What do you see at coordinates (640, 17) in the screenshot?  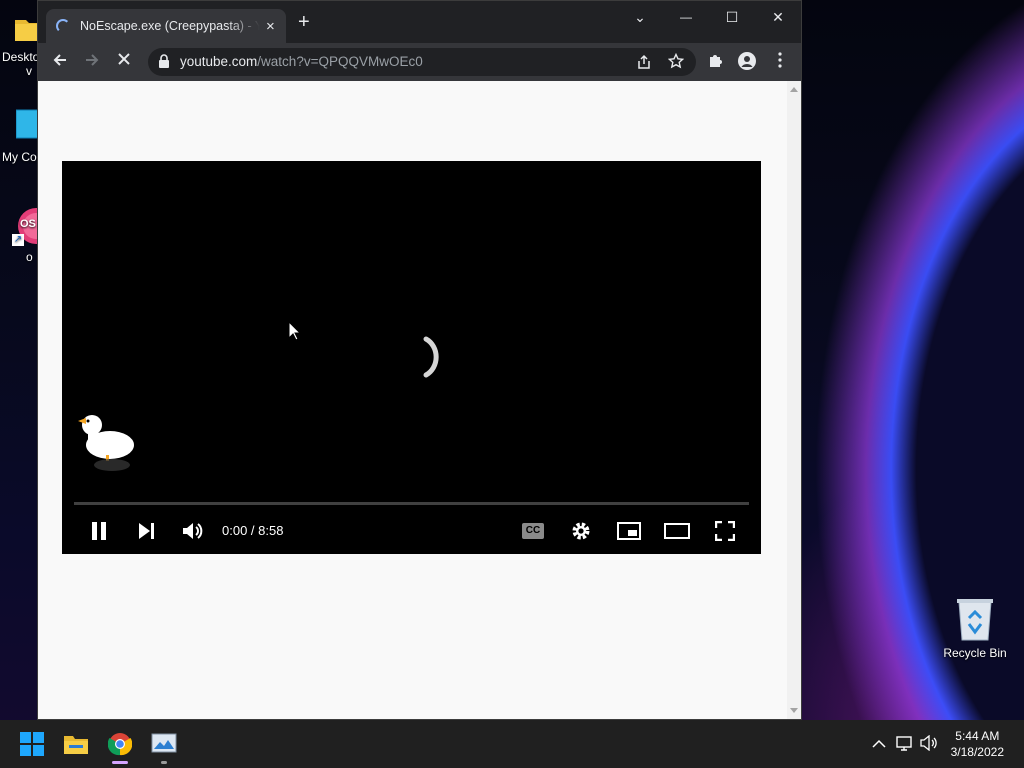 I see `tab-search-button: ⌄` at bounding box center [640, 17].